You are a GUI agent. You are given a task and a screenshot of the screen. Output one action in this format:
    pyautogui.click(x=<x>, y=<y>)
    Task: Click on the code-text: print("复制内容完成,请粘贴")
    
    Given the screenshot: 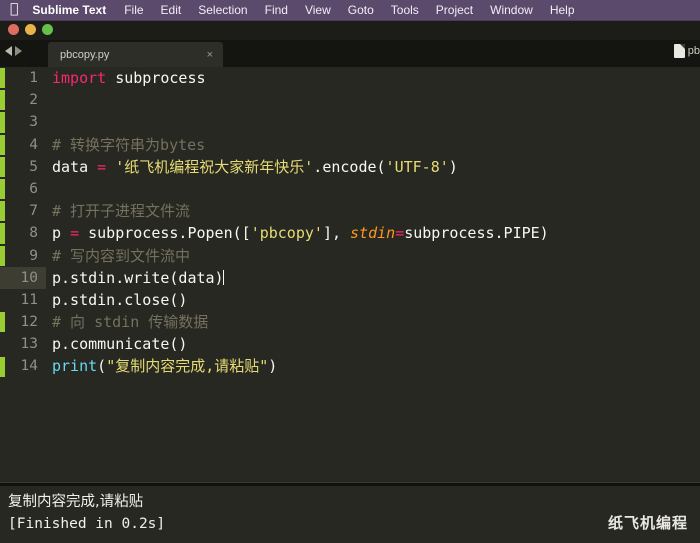 What is the action you would take?
    pyautogui.click(x=161, y=366)
    